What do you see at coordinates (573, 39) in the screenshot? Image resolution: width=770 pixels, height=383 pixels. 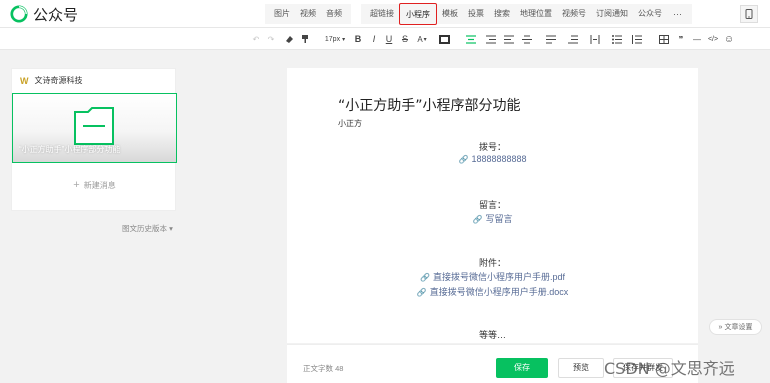 I see `page-margin-icon` at bounding box center [573, 39].